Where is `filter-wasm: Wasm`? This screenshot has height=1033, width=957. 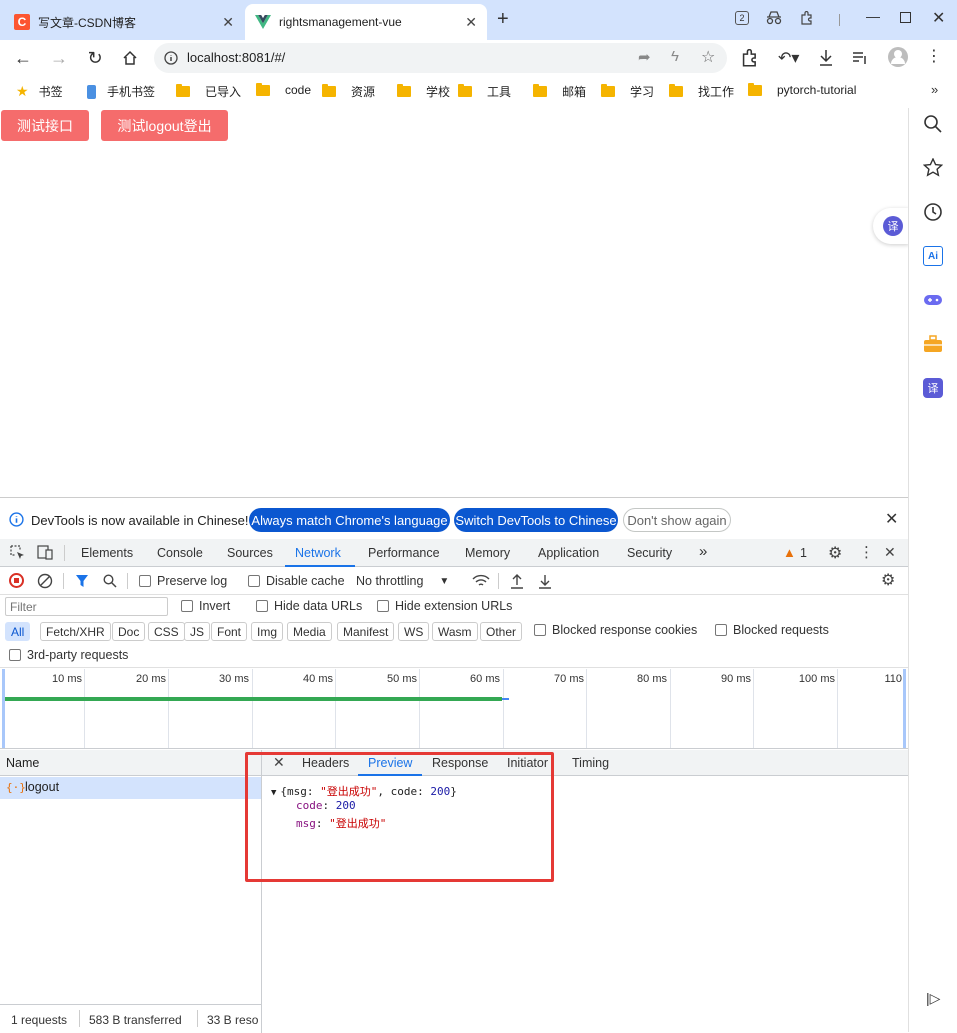
filter-wasm: Wasm is located at coordinates (455, 631).